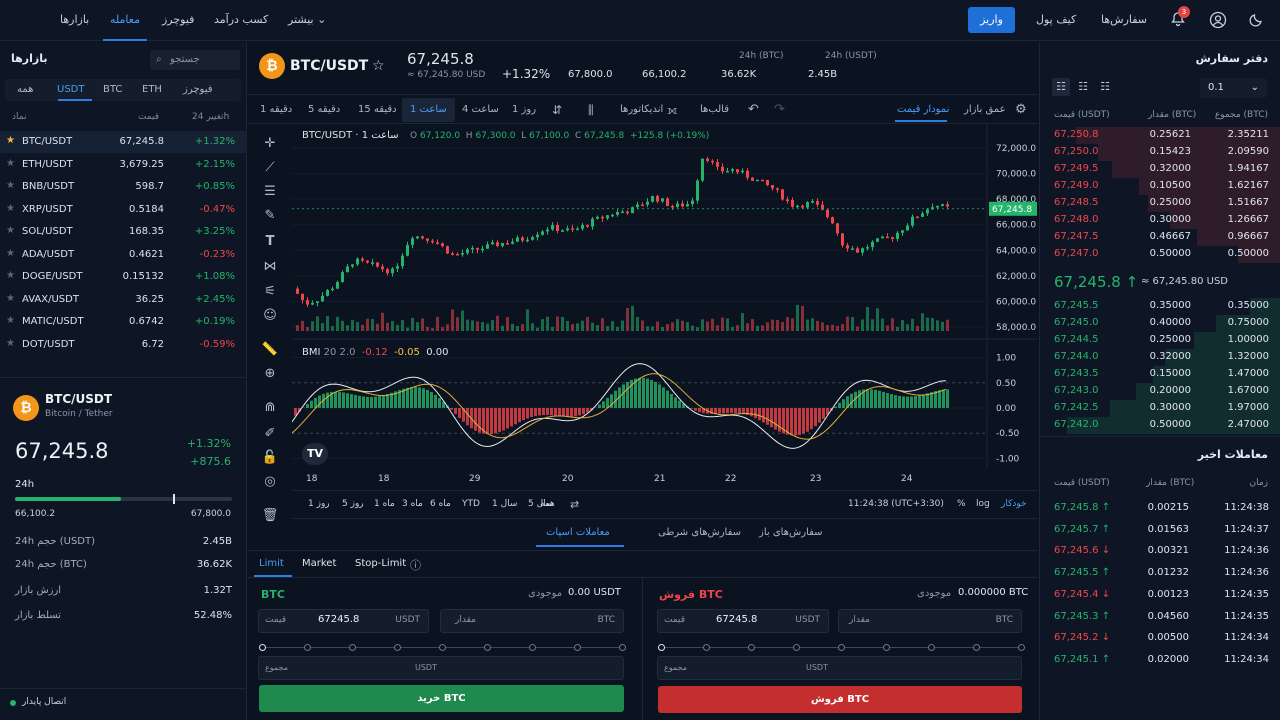 Image resolution: width=1280 pixels, height=720 pixels. I want to click on sell-amount-field: مقدار BTC, so click(930, 621).